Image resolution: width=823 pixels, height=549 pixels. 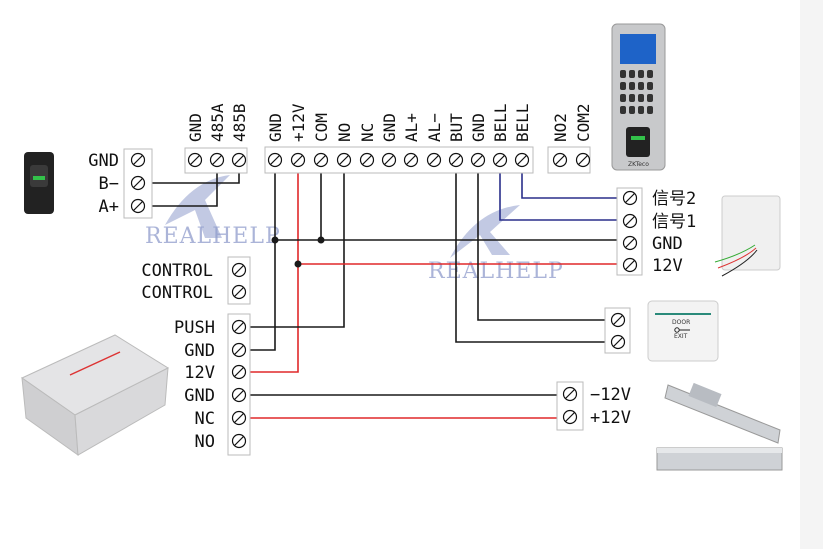 I want to click on device-brand: ZKTeco, so click(x=638, y=164).